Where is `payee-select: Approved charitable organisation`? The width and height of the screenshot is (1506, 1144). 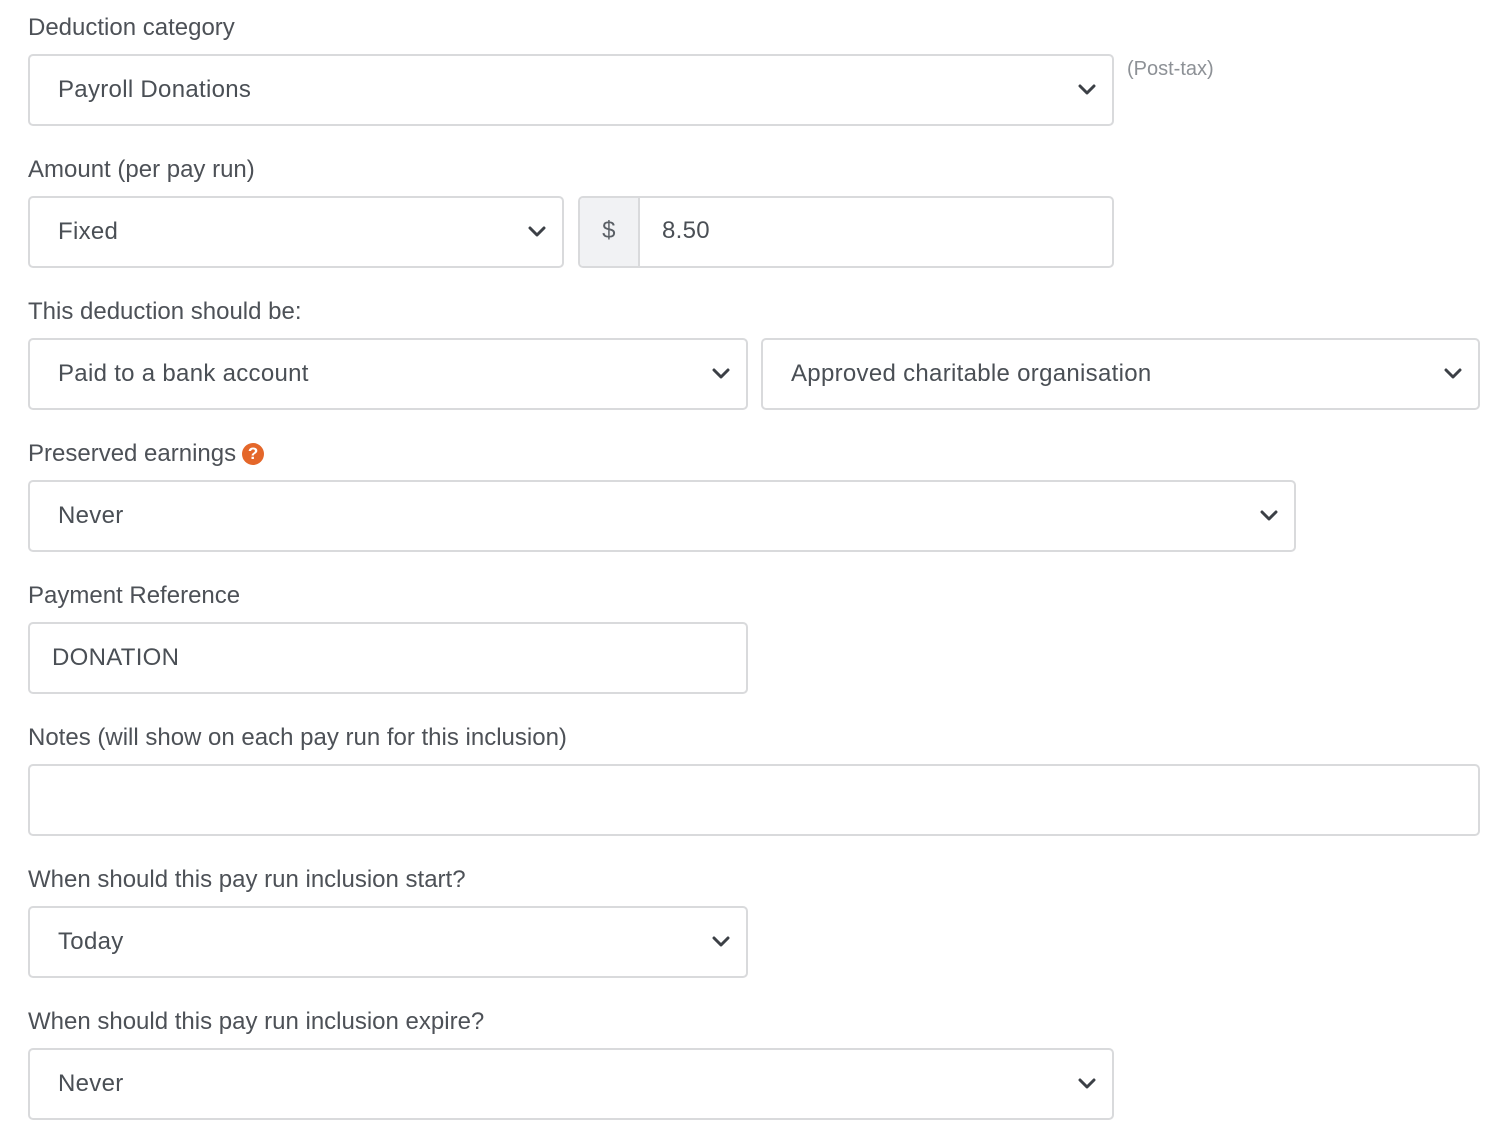
payee-select: Approved charitable organisation is located at coordinates (1120, 374).